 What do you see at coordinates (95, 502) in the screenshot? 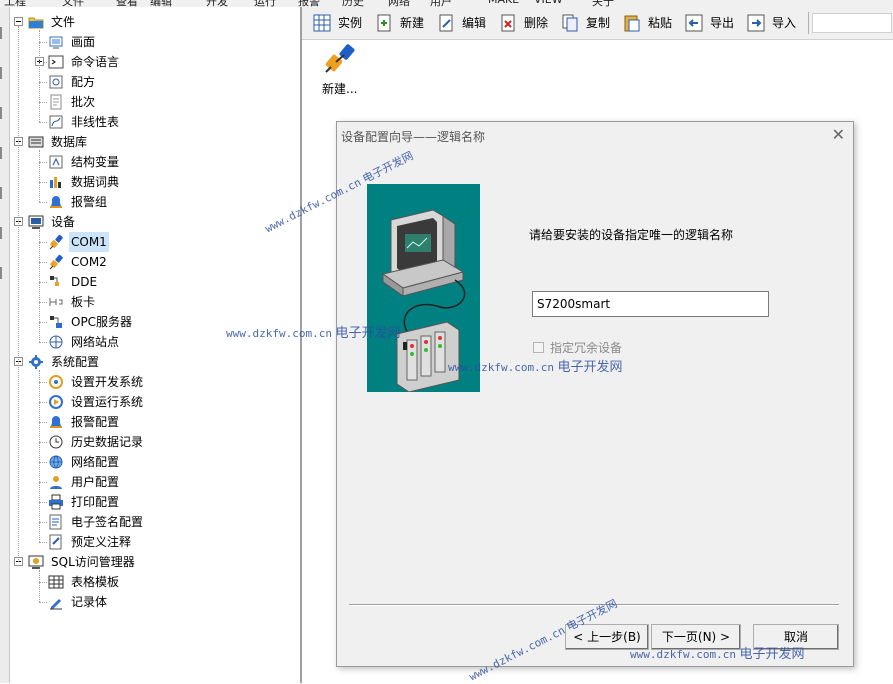
I see `tree-node-label: 打印配置` at bounding box center [95, 502].